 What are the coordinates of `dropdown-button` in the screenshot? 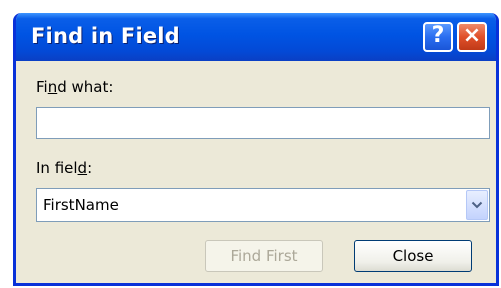 It's located at (477, 205).